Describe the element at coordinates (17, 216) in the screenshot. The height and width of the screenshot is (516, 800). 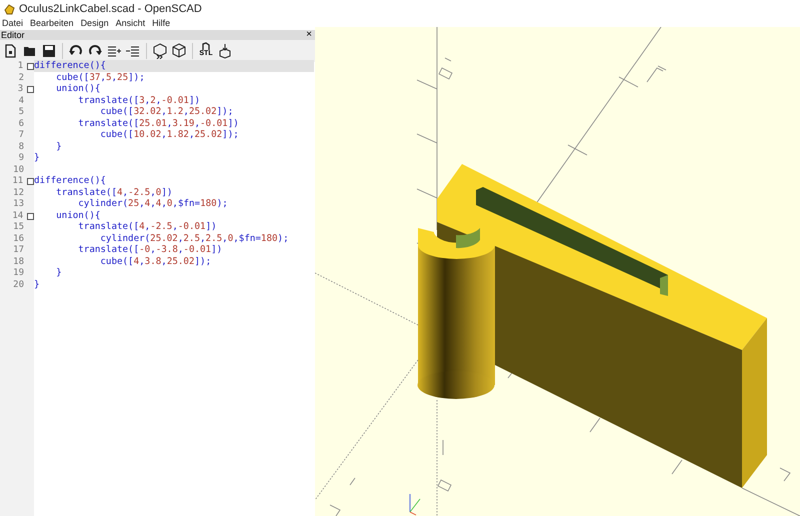
I see `line-number: 14` at that location.